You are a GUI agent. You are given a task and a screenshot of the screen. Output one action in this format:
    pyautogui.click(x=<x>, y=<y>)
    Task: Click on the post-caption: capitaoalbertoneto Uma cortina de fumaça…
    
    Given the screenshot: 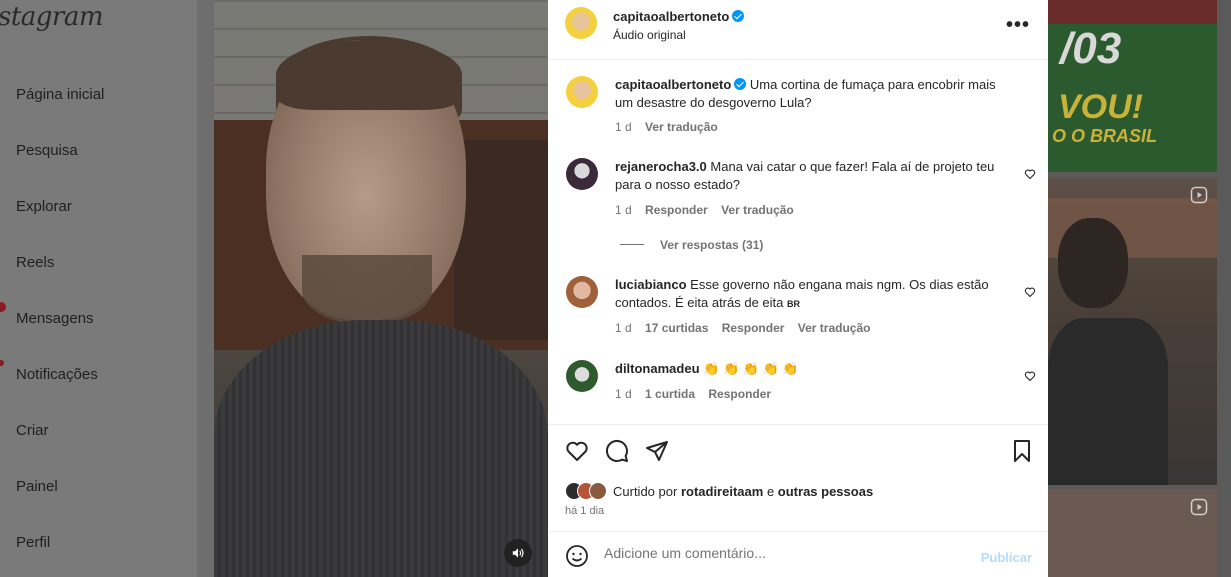 What is the action you would take?
    pyautogui.click(x=801, y=106)
    